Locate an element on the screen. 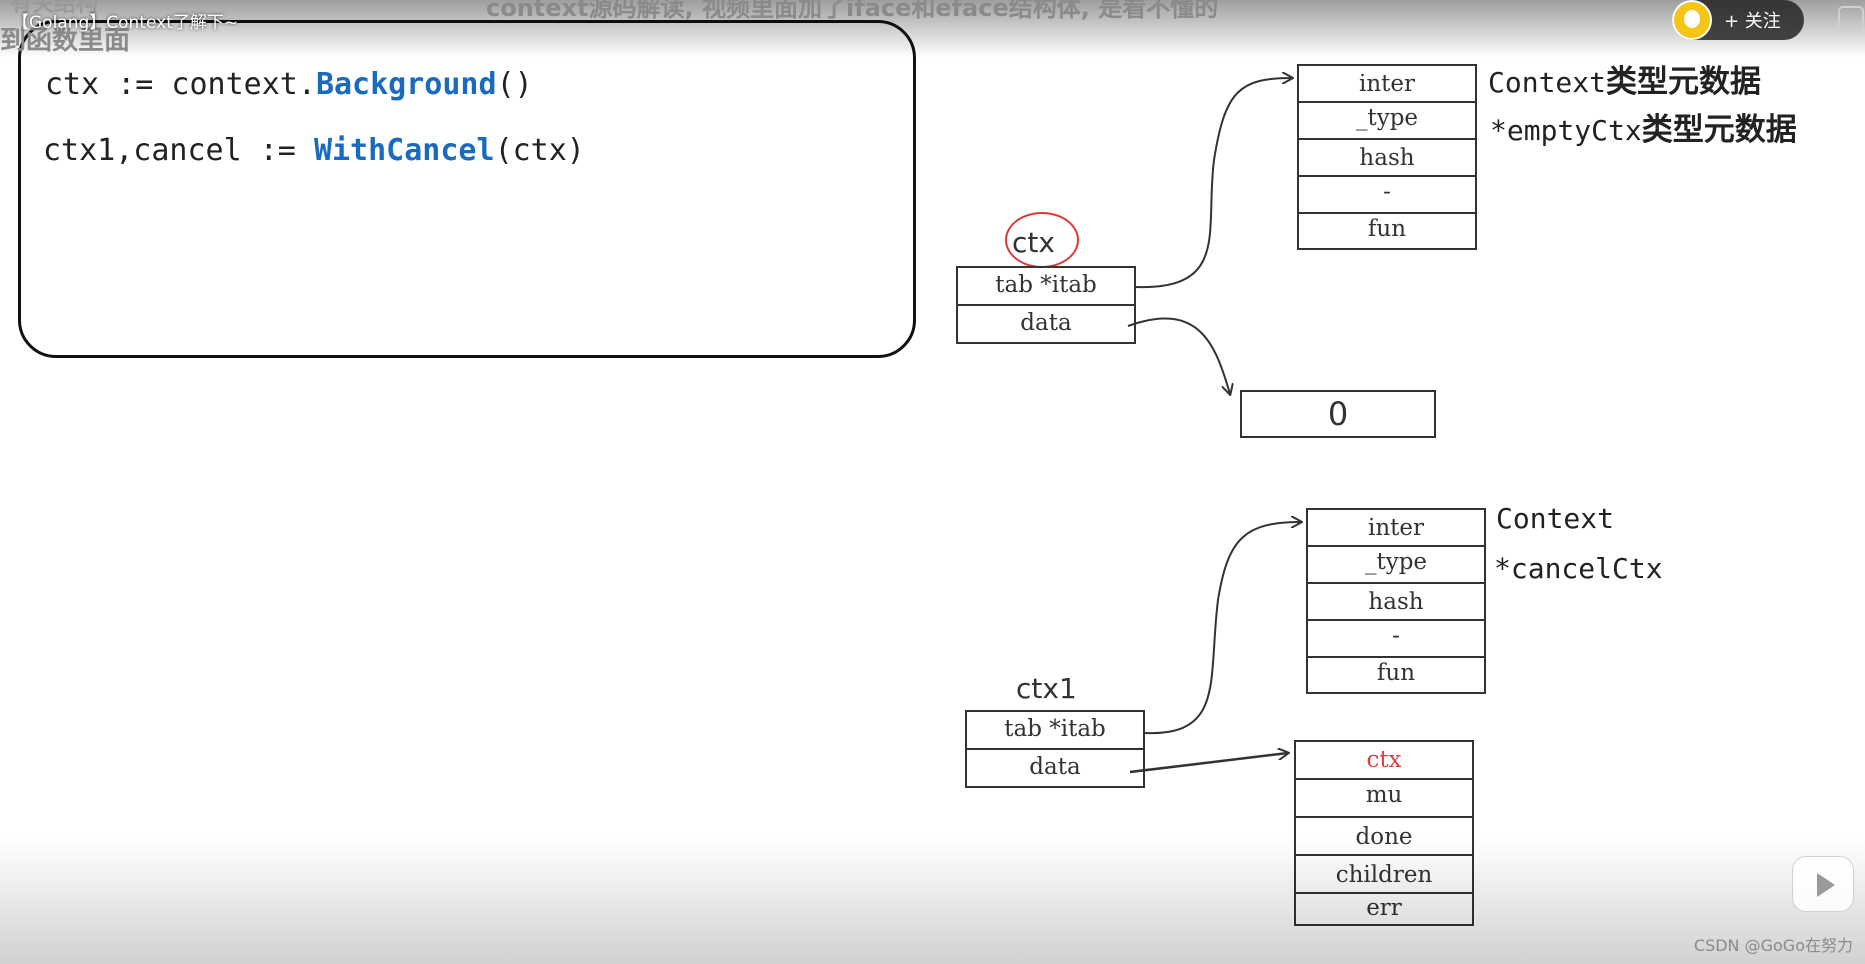  arrow-ctx-data-to-zero is located at coordinates (1178, 355).